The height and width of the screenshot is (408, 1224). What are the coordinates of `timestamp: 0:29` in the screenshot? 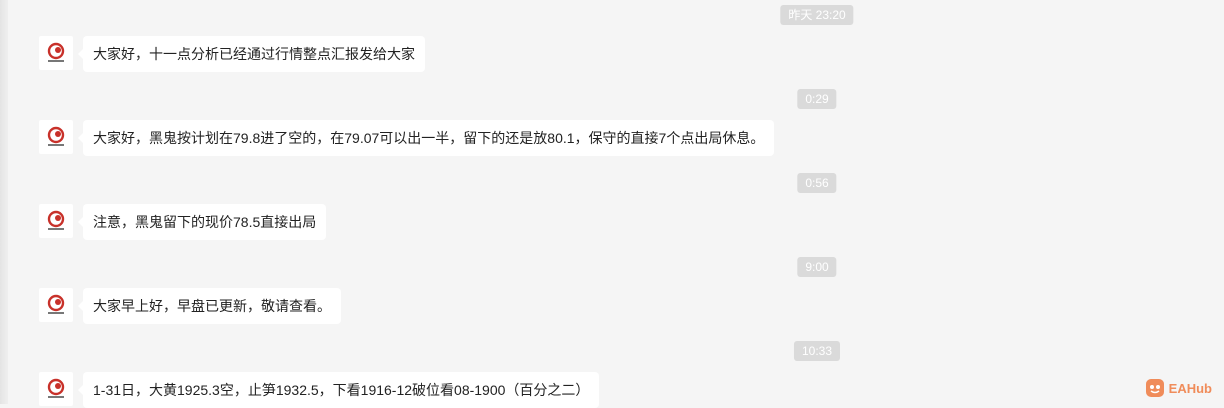 It's located at (817, 99).